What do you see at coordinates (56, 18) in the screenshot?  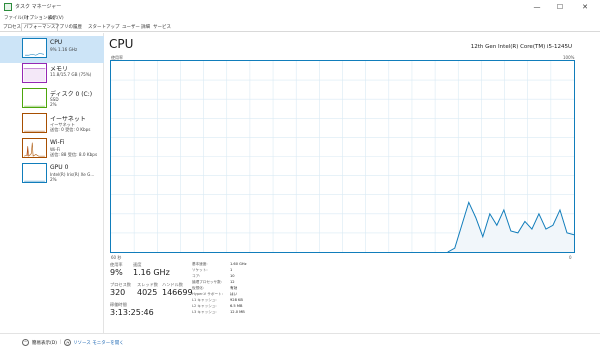 I see `menu-view: 表示(V)` at bounding box center [56, 18].